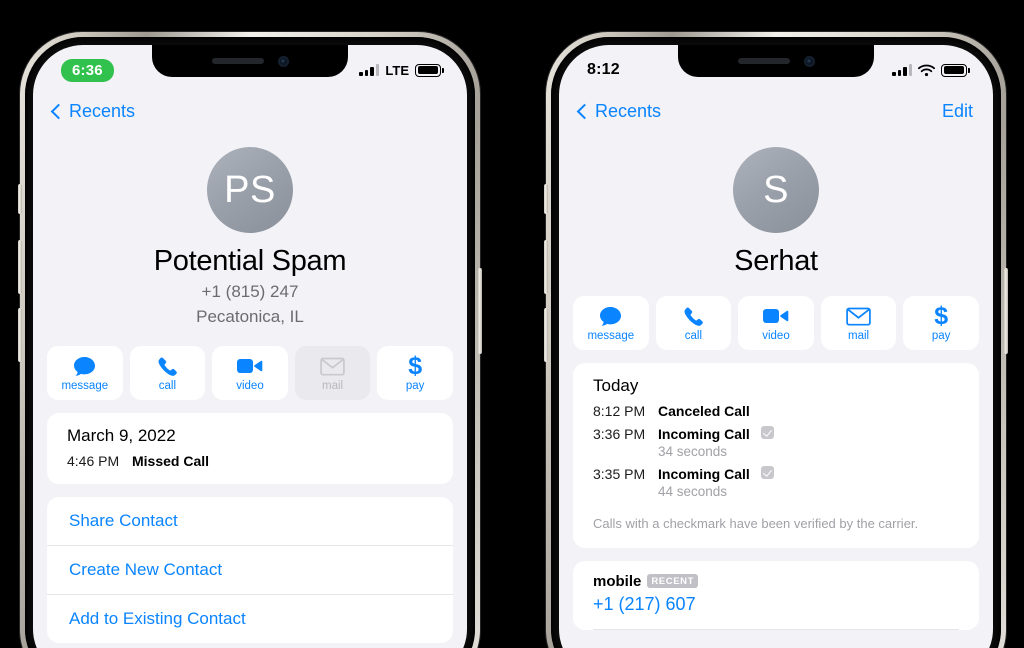  I want to click on status-indicators, so click(931, 70).